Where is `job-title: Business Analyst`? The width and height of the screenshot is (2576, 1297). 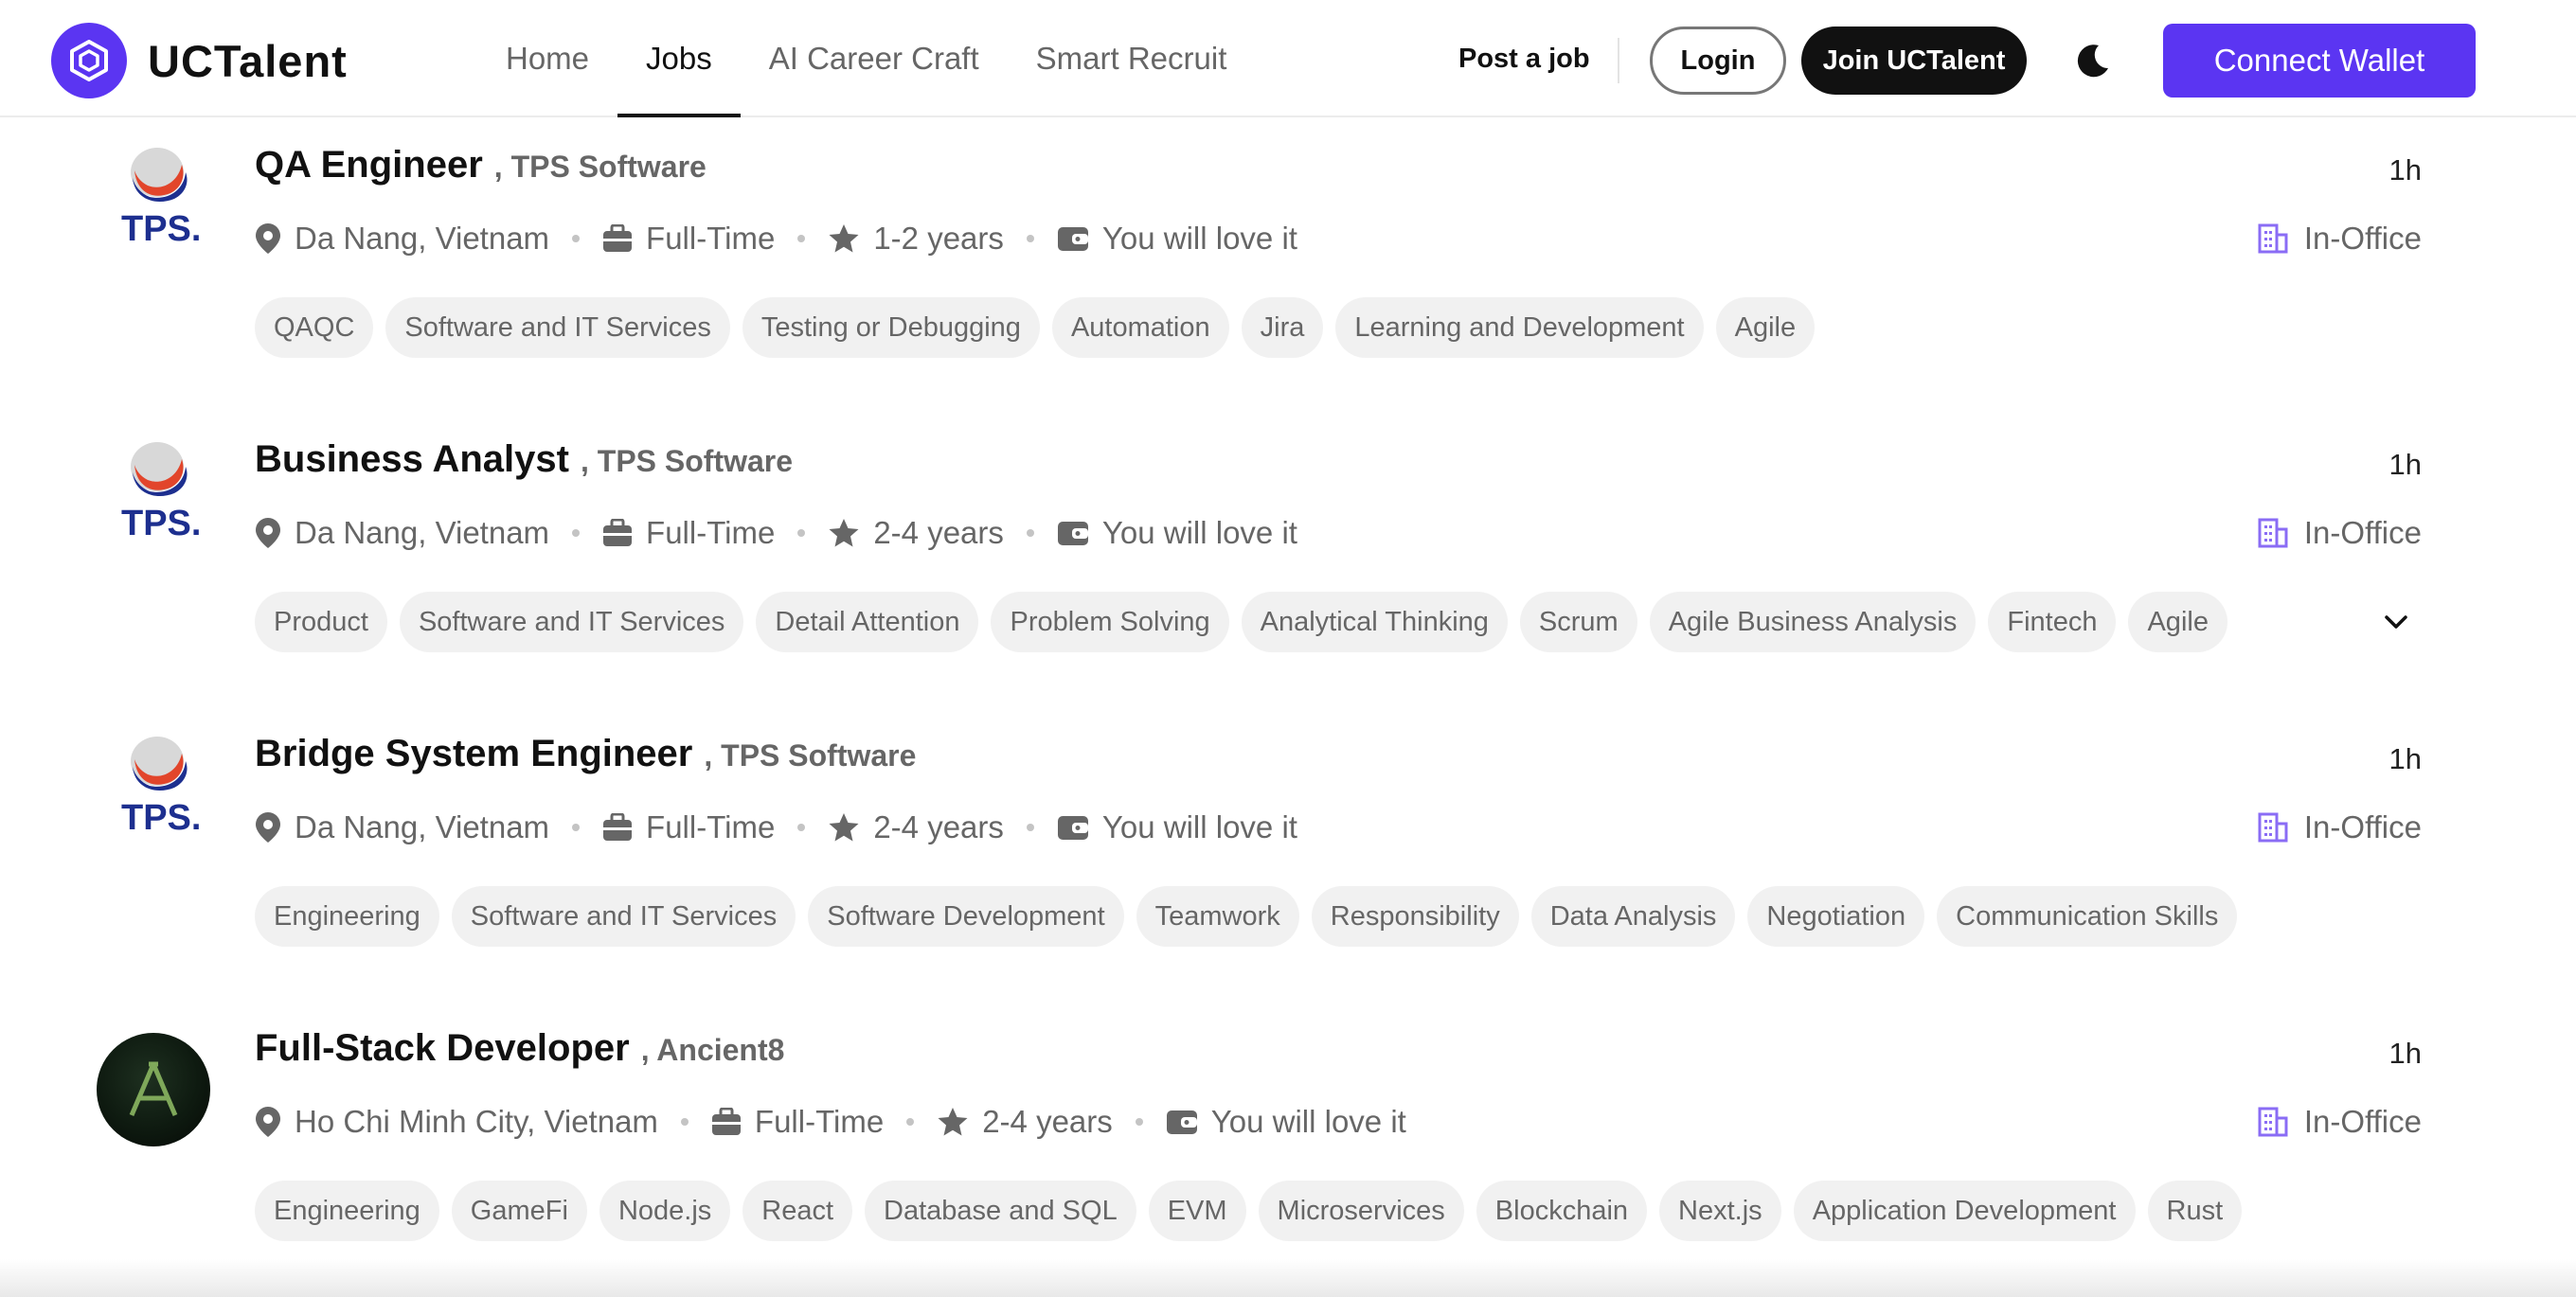 job-title: Business Analyst is located at coordinates (412, 459).